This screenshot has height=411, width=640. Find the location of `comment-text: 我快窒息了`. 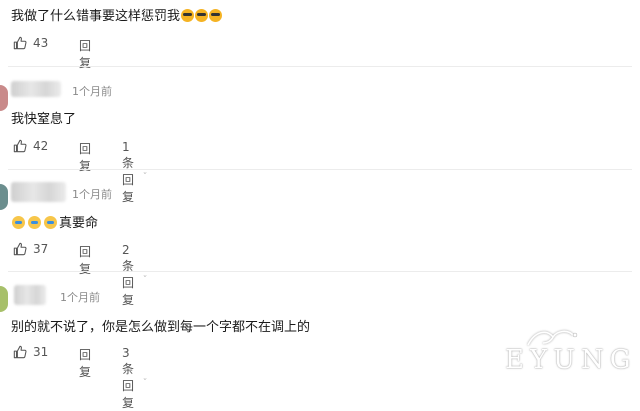

comment-text: 我快窒息了 is located at coordinates (44, 119).